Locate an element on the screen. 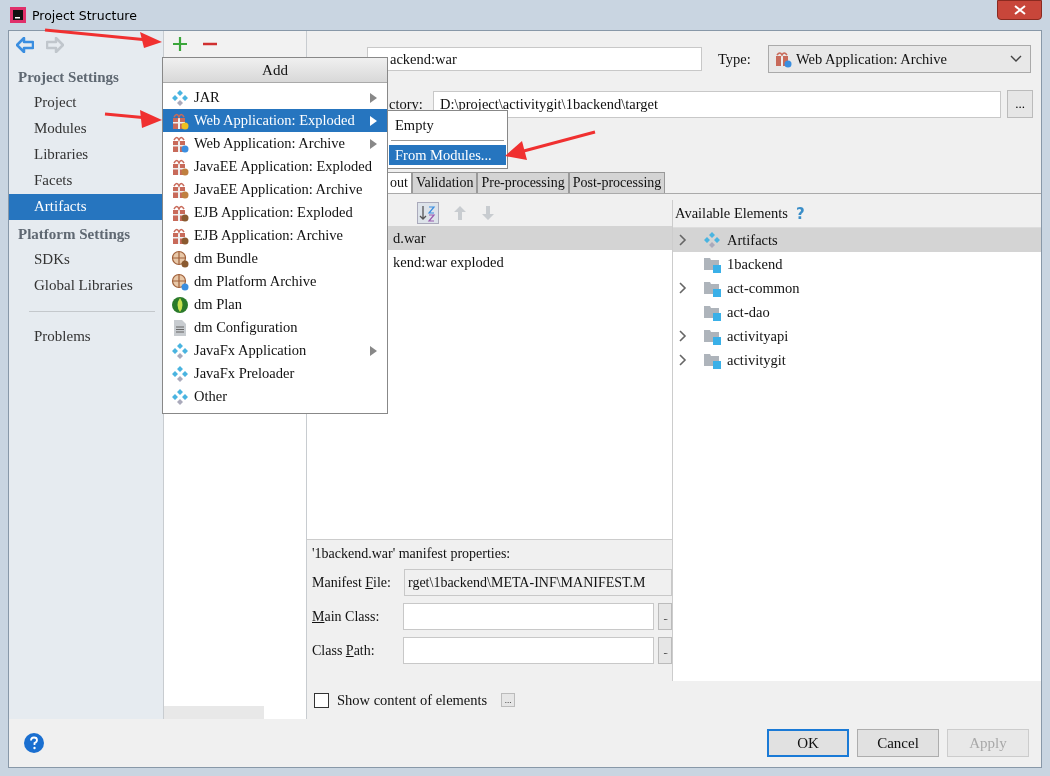 Image resolution: width=1050 pixels, height=776 pixels. section-header: Project Settings is located at coordinates (68, 77).